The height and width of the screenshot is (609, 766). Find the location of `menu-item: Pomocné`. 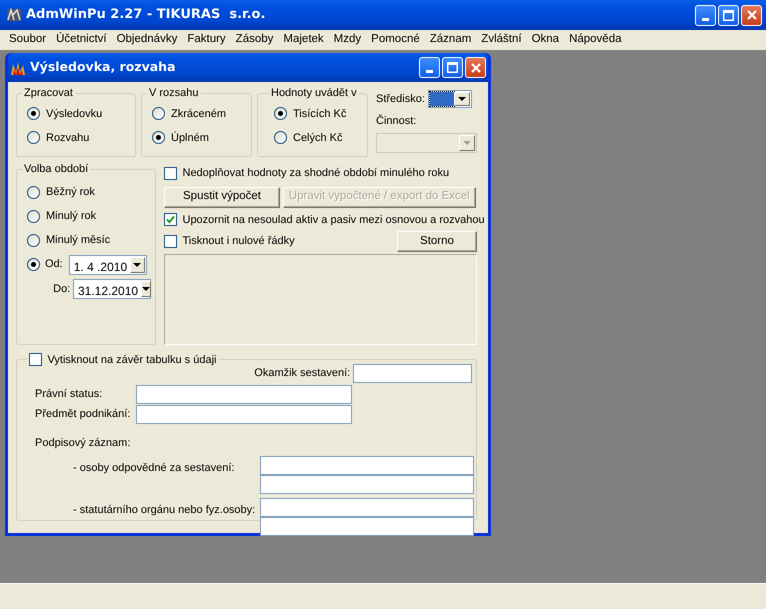

menu-item: Pomocné is located at coordinates (395, 40).